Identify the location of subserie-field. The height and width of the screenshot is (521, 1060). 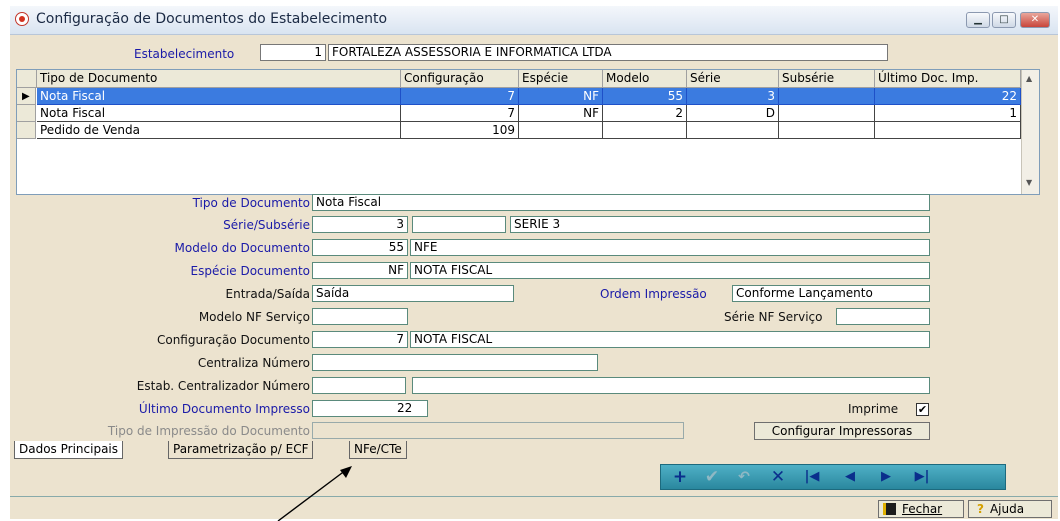
(459, 224).